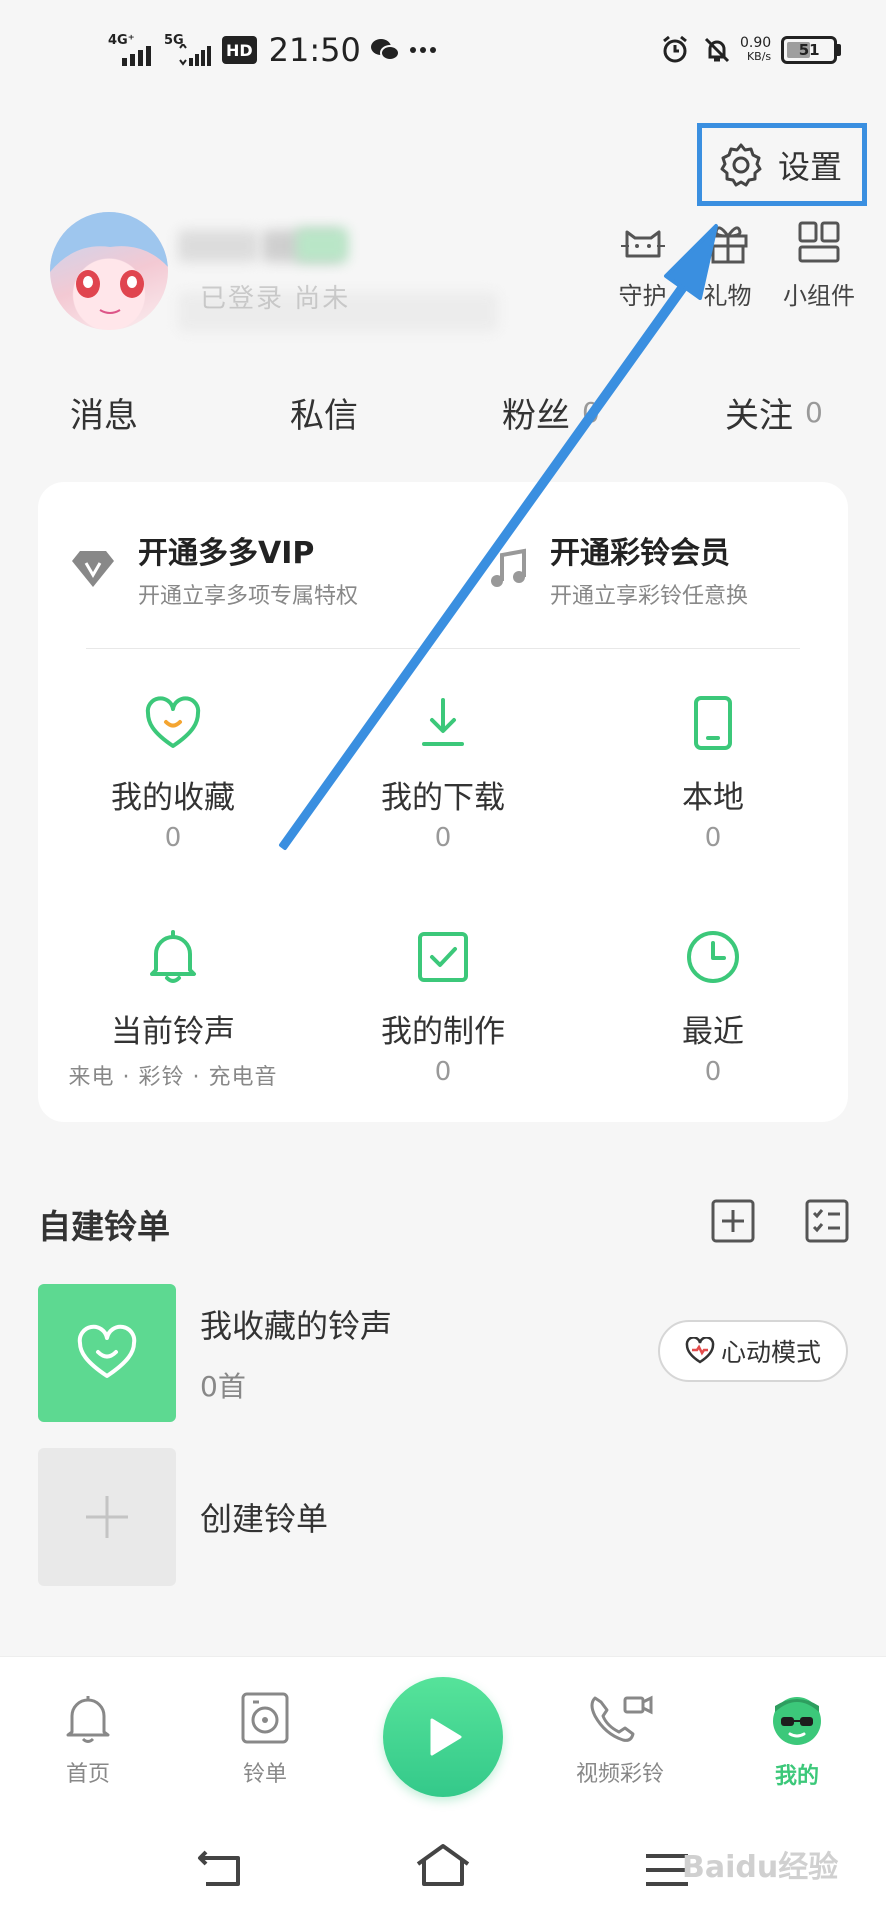  Describe the element at coordinates (814, 412) in the screenshot. I see `stat-following-count: 0` at that location.